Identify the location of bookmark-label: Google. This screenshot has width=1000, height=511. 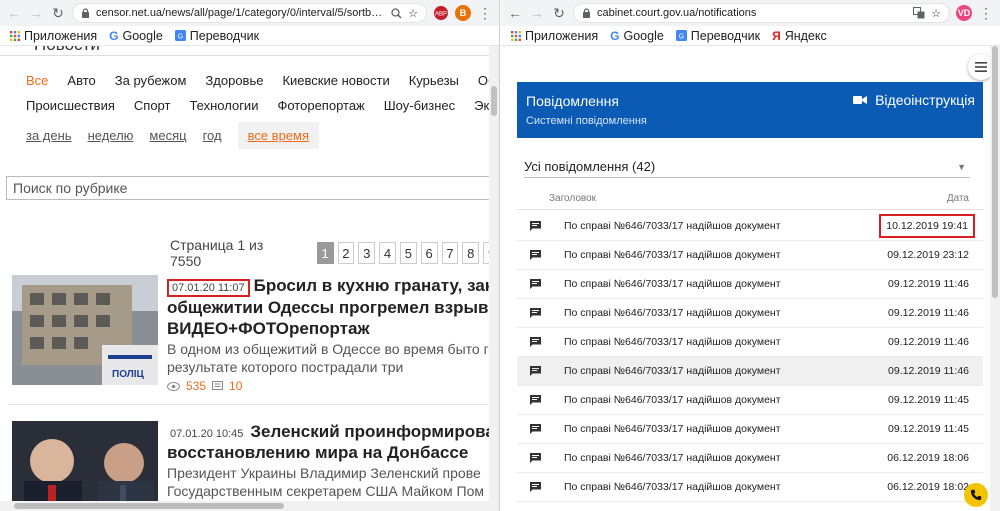
(643, 35).